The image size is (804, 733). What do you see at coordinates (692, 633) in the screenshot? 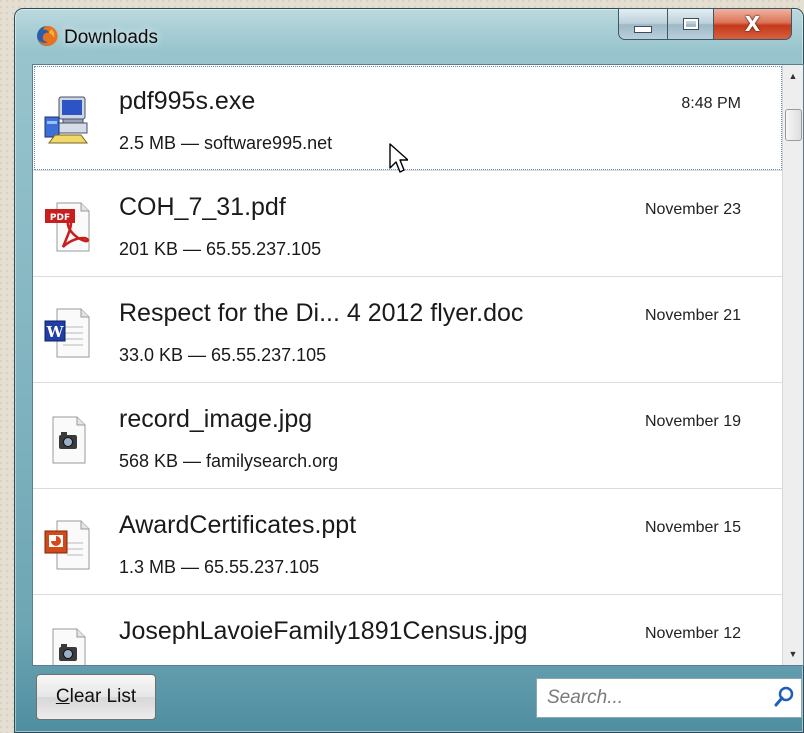
I see `download-date: November 12` at bounding box center [692, 633].